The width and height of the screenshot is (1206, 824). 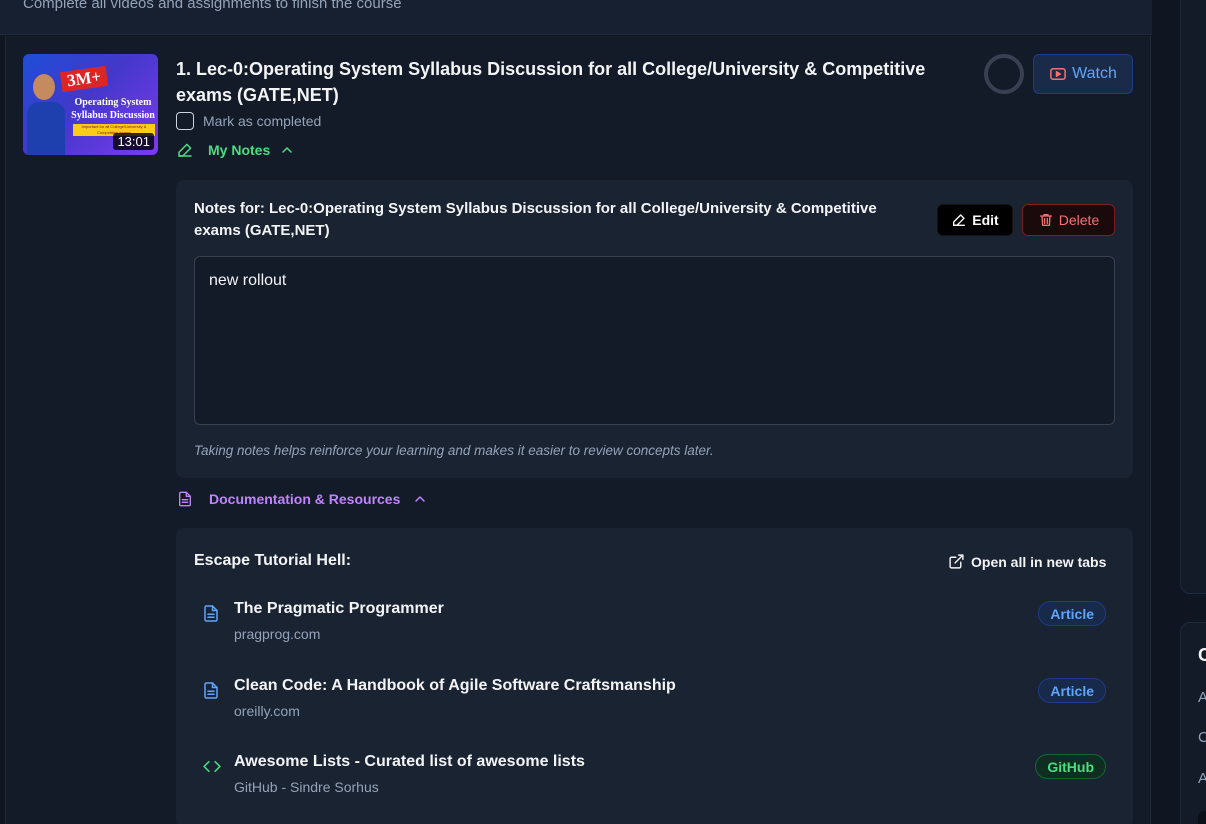 What do you see at coordinates (1004, 74) in the screenshot?
I see `progress-ring` at bounding box center [1004, 74].